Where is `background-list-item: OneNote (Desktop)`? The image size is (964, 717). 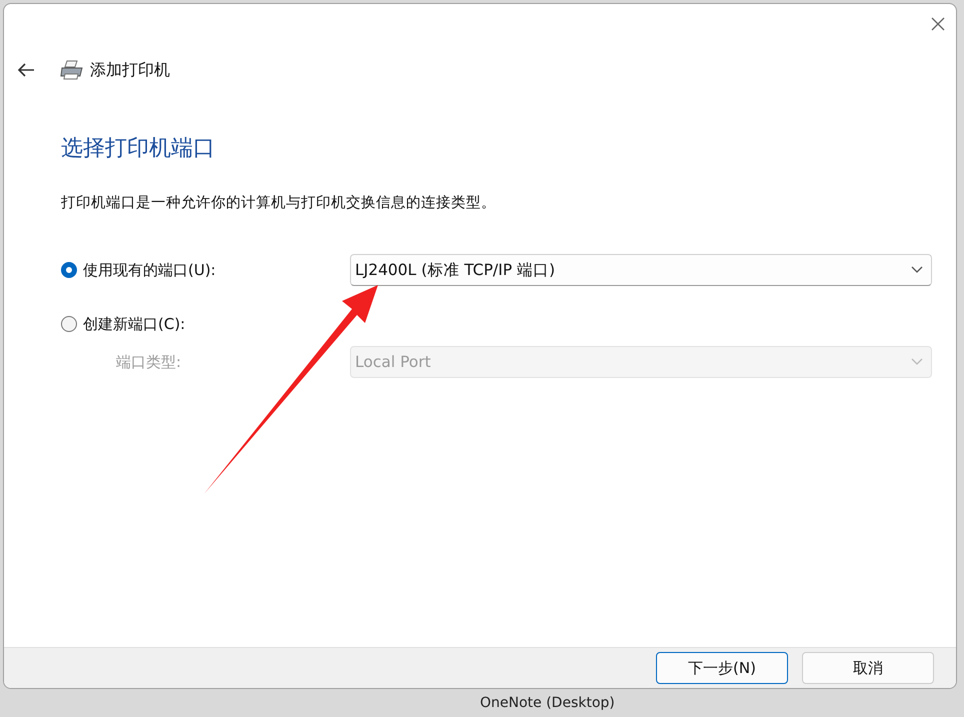
background-list-item: OneNote (Desktop) is located at coordinates (547, 703).